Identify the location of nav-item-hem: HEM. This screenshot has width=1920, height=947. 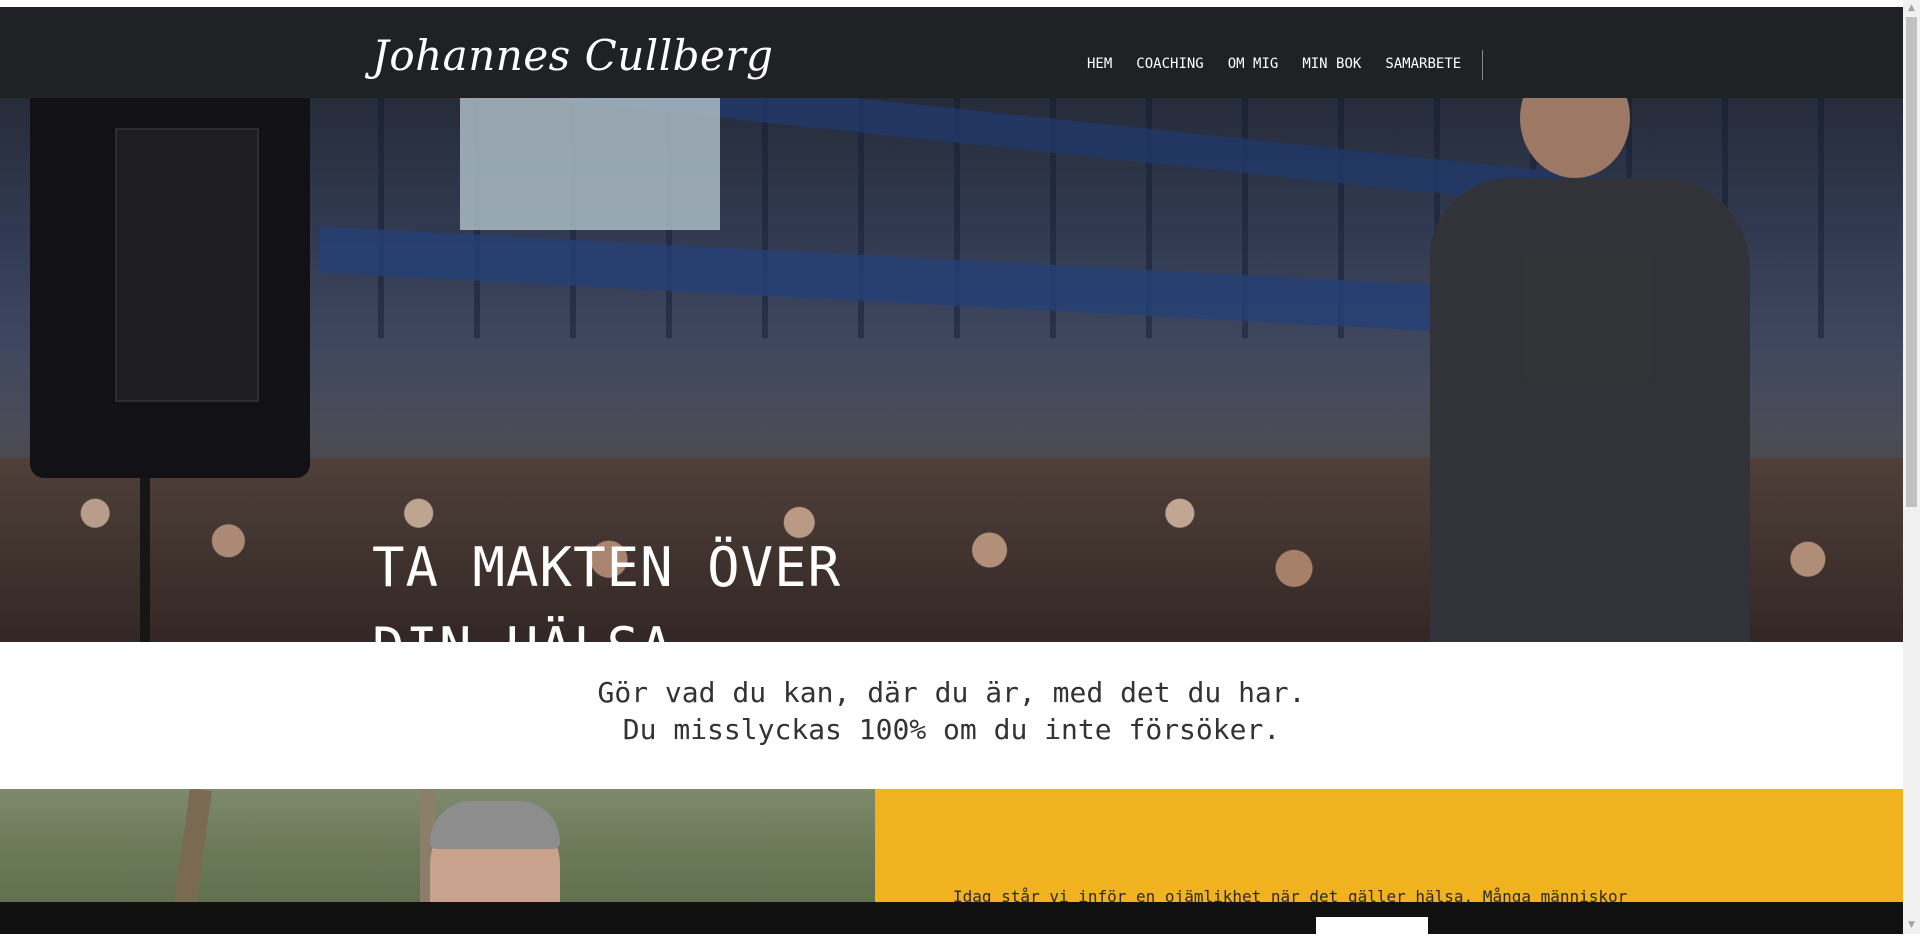
(1099, 64).